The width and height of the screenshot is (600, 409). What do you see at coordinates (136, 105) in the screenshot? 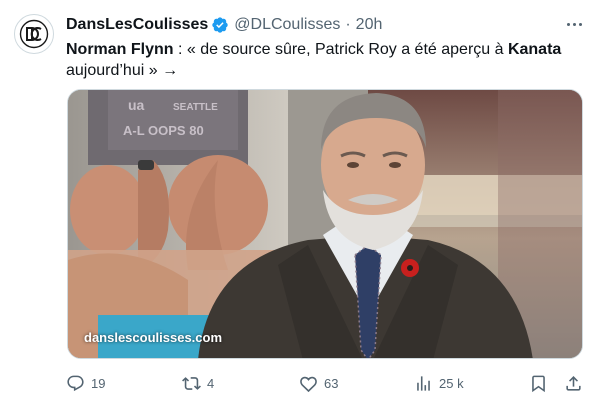
I see `svg-text: ua` at bounding box center [136, 105].